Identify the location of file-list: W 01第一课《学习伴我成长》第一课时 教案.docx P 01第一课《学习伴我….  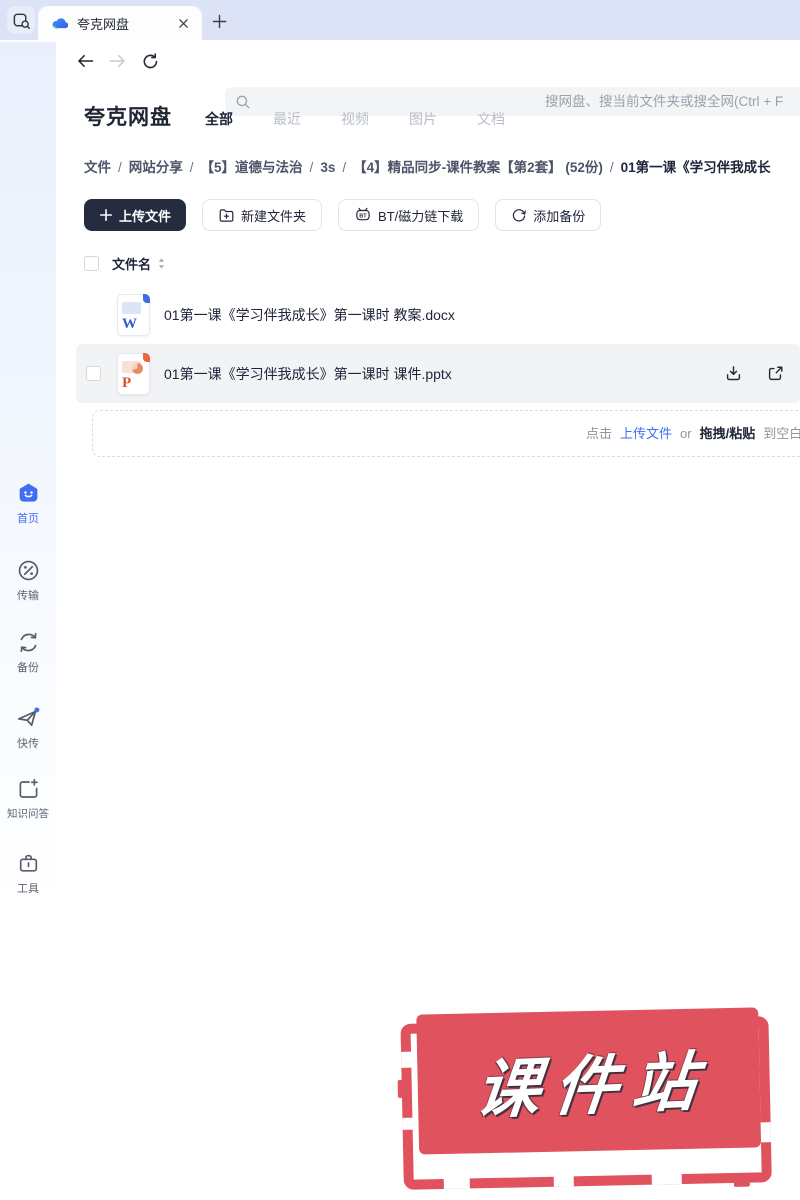
(438, 344).